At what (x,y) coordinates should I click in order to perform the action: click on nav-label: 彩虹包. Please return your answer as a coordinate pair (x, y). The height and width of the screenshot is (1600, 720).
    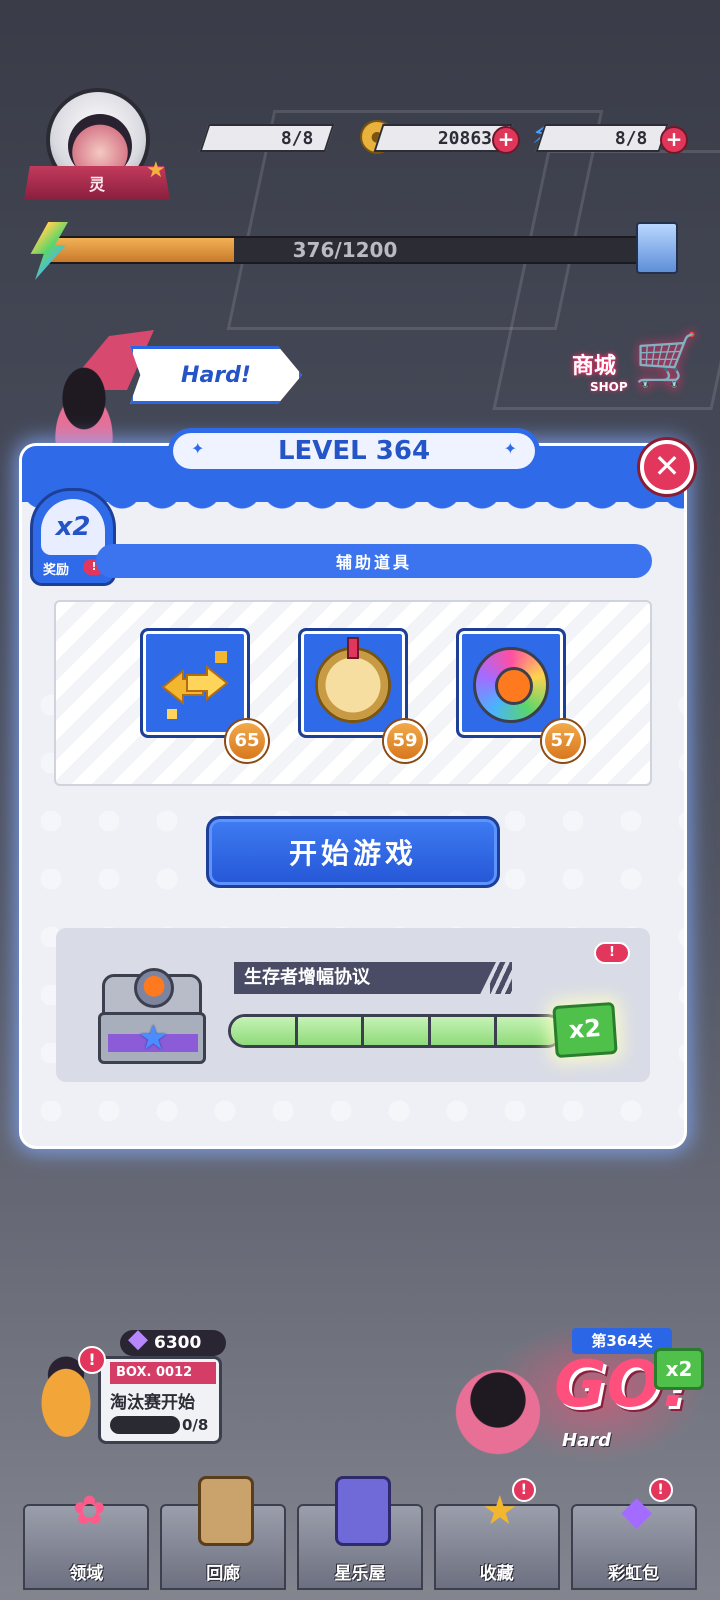
    Looking at the image, I should click on (634, 1574).